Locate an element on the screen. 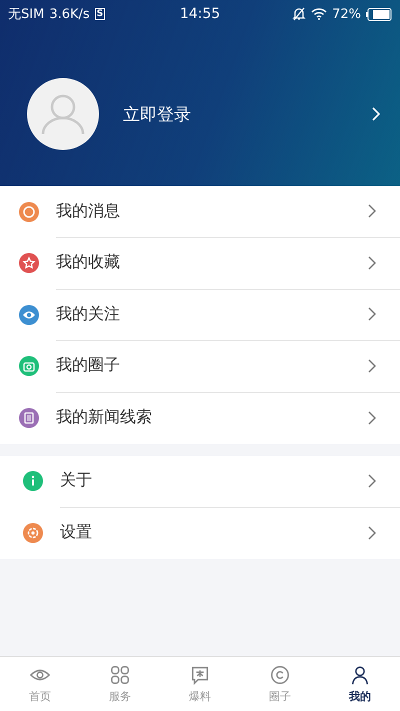  login-link: 立即登录 is located at coordinates (157, 115).